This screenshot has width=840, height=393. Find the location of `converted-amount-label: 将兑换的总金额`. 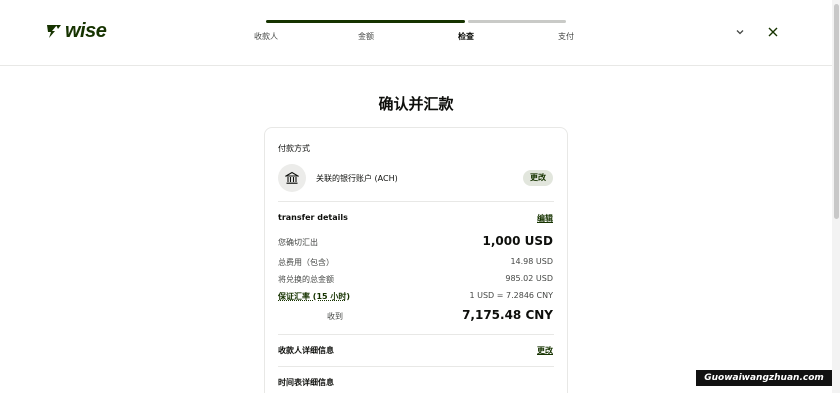

converted-amount-label: 将兑换的总金额 is located at coordinates (306, 279).